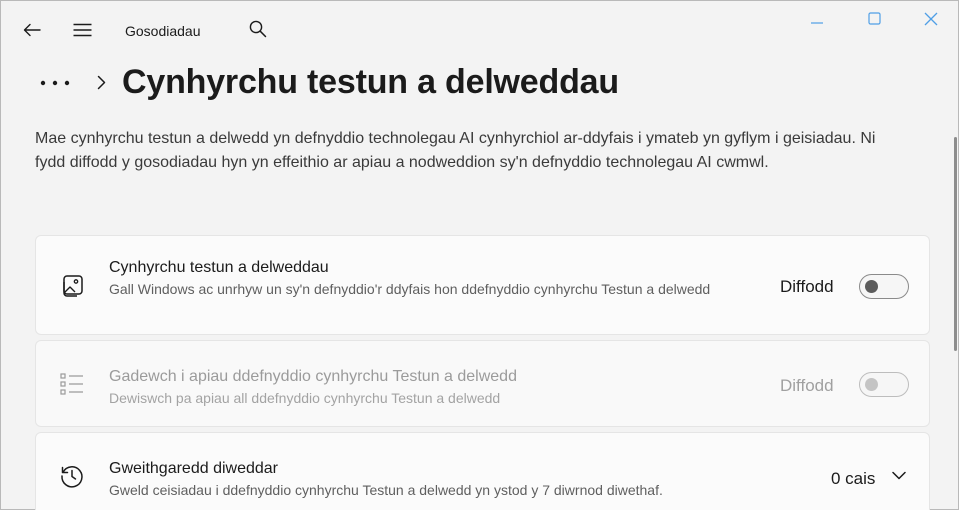 The image size is (959, 510). I want to click on card-title: Cynhyrchu testun a delweddau, so click(219, 267).